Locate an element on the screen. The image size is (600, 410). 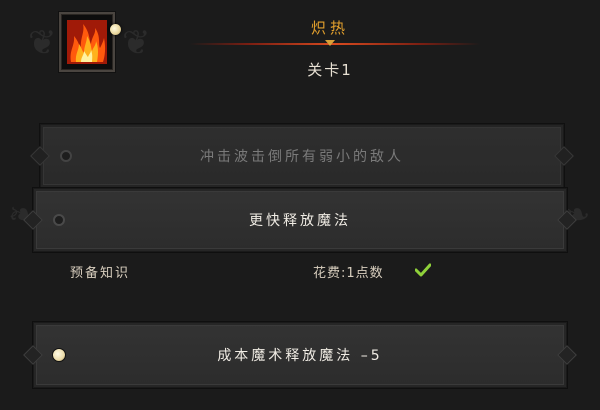
option-faster-cast: 更快释放魔法 is located at coordinates (300, 220).